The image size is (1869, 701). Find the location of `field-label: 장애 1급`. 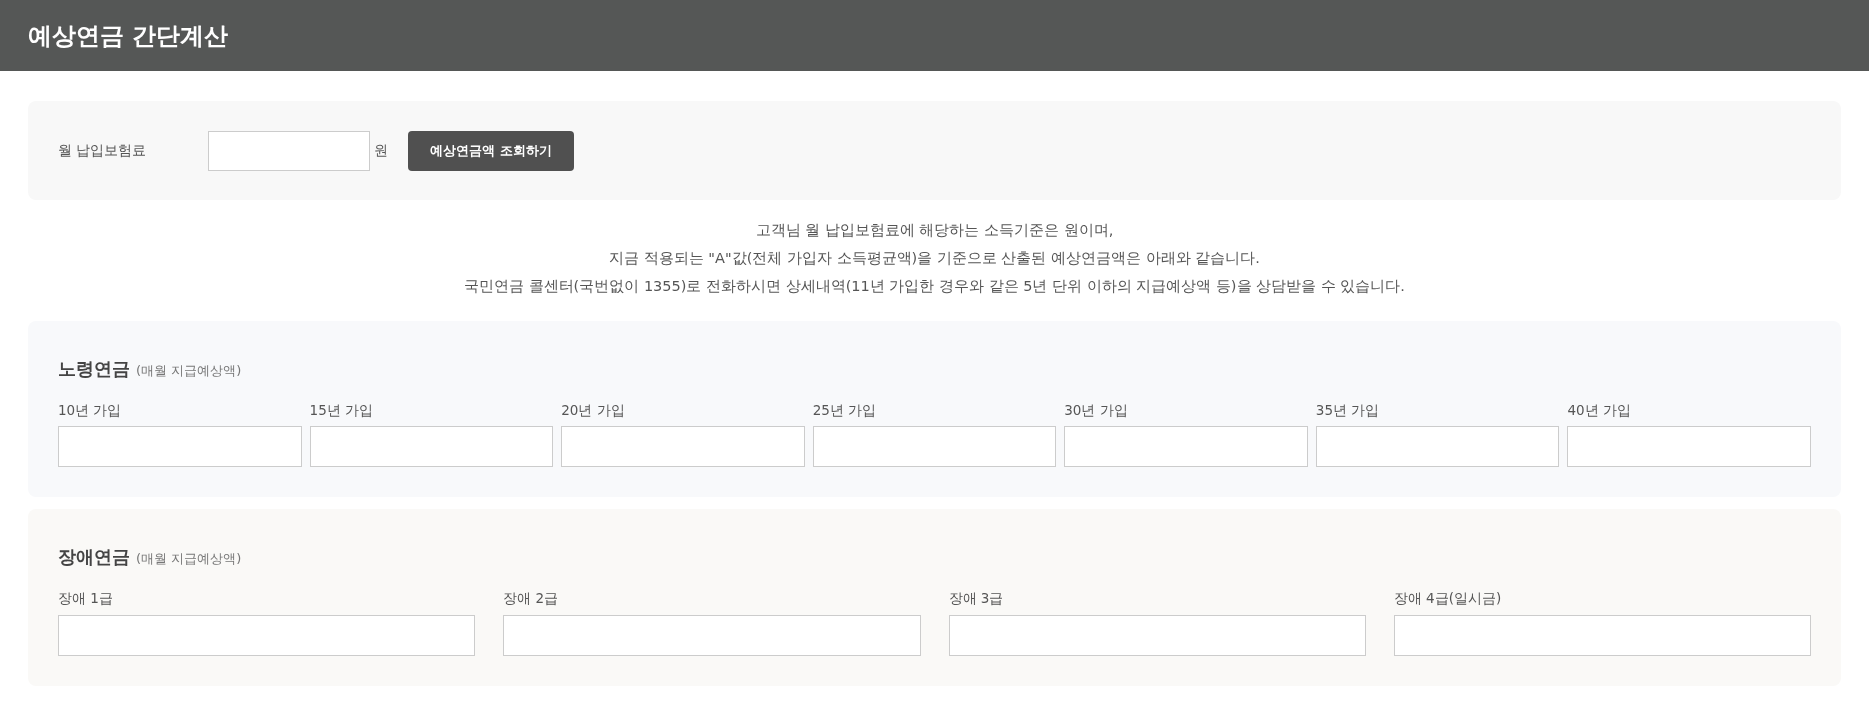

field-label: 장애 1급 is located at coordinates (86, 599).